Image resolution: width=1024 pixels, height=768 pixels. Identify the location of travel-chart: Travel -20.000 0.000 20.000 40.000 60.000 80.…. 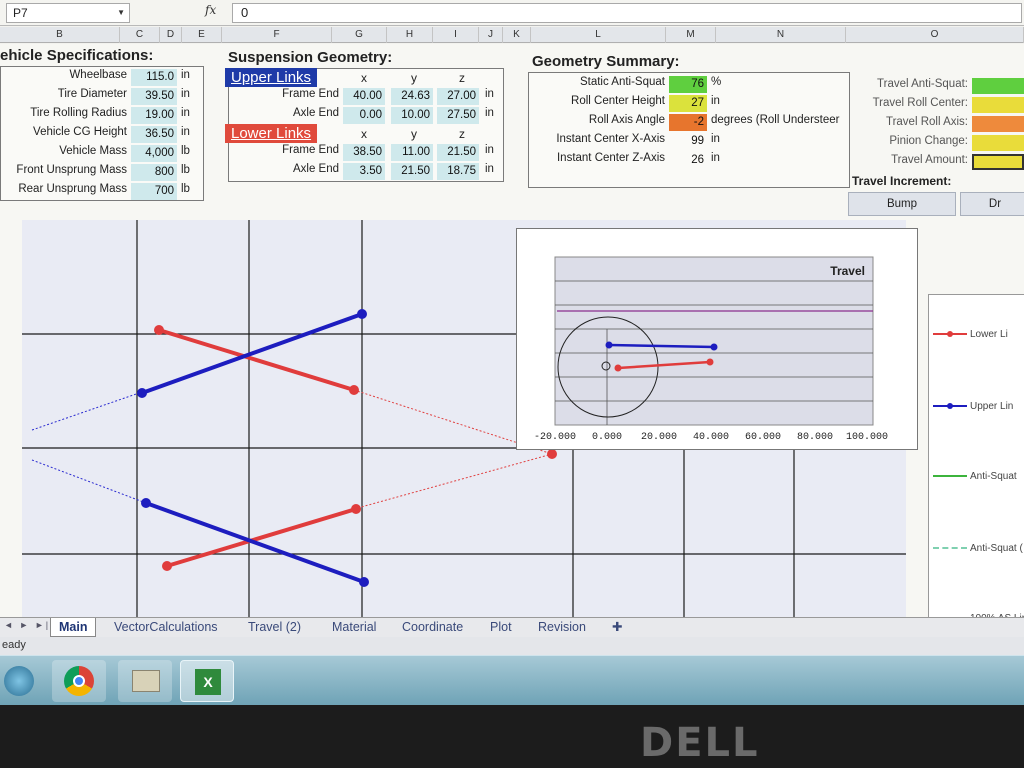
(717, 339).